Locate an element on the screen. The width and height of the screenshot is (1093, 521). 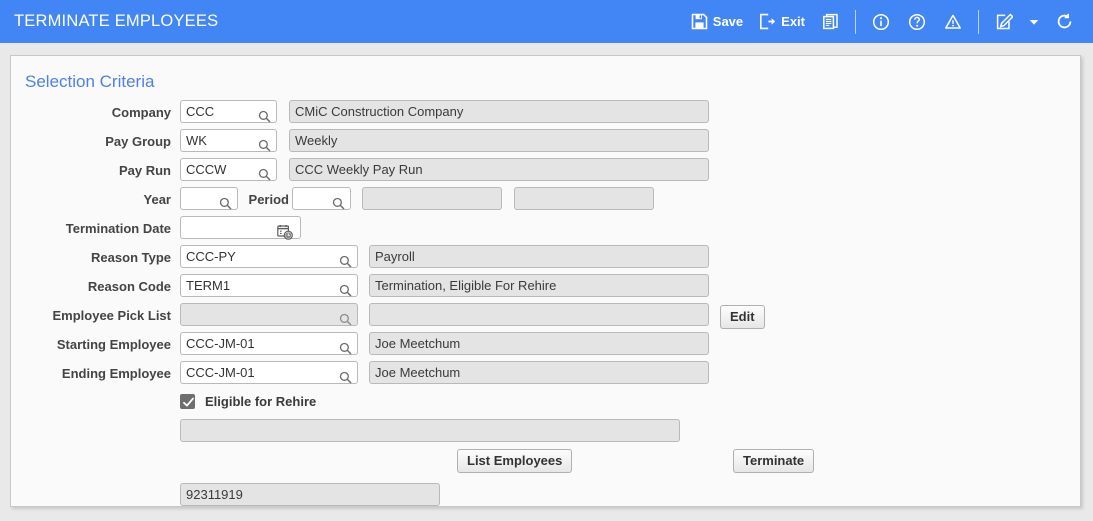
save-button-label: Save is located at coordinates (728, 21).